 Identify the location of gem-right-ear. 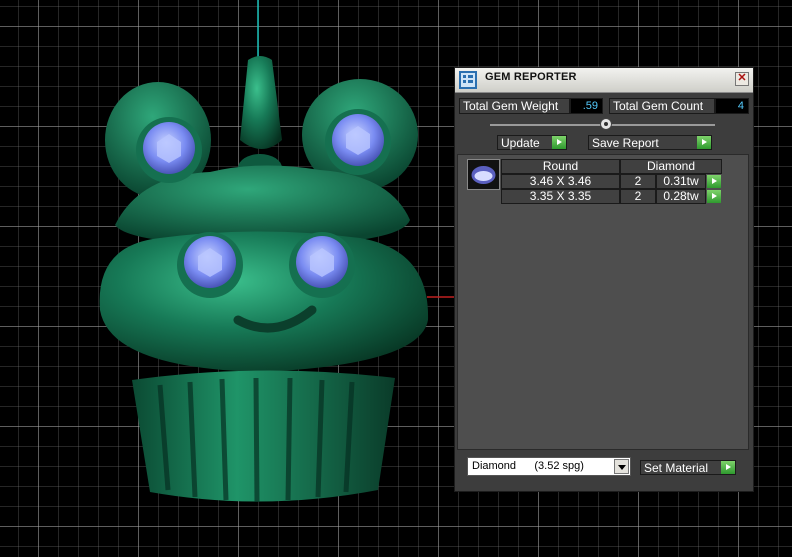
(358, 142).